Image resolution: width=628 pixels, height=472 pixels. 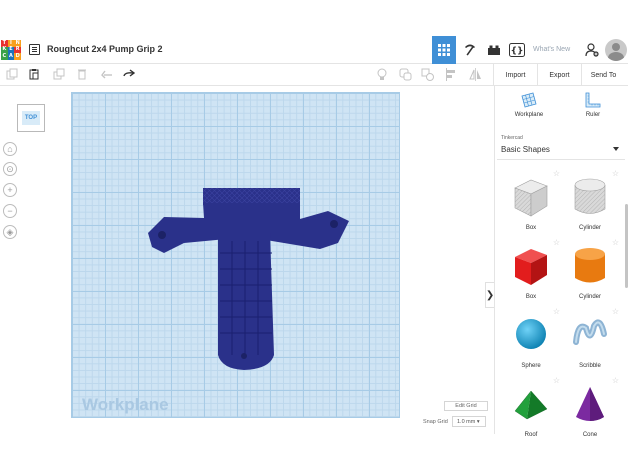 I want to click on logo-letter: A, so click(x=11, y=56).